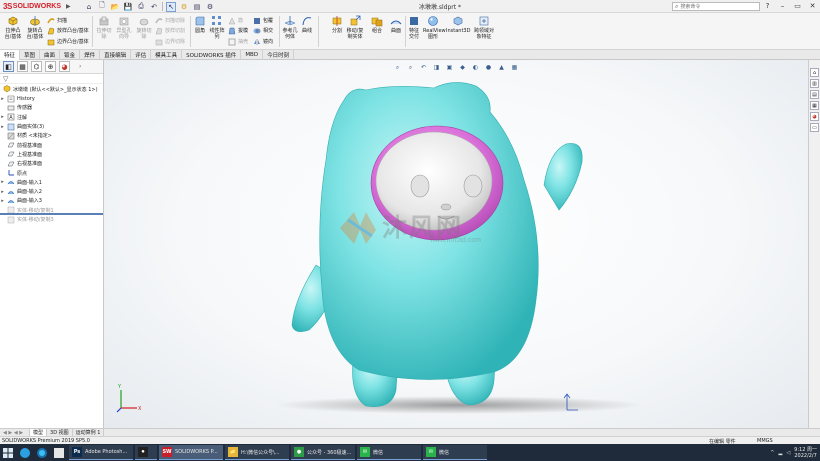  I want to click on tree-item: ▸ 曲面实体(3), so click(51, 126).